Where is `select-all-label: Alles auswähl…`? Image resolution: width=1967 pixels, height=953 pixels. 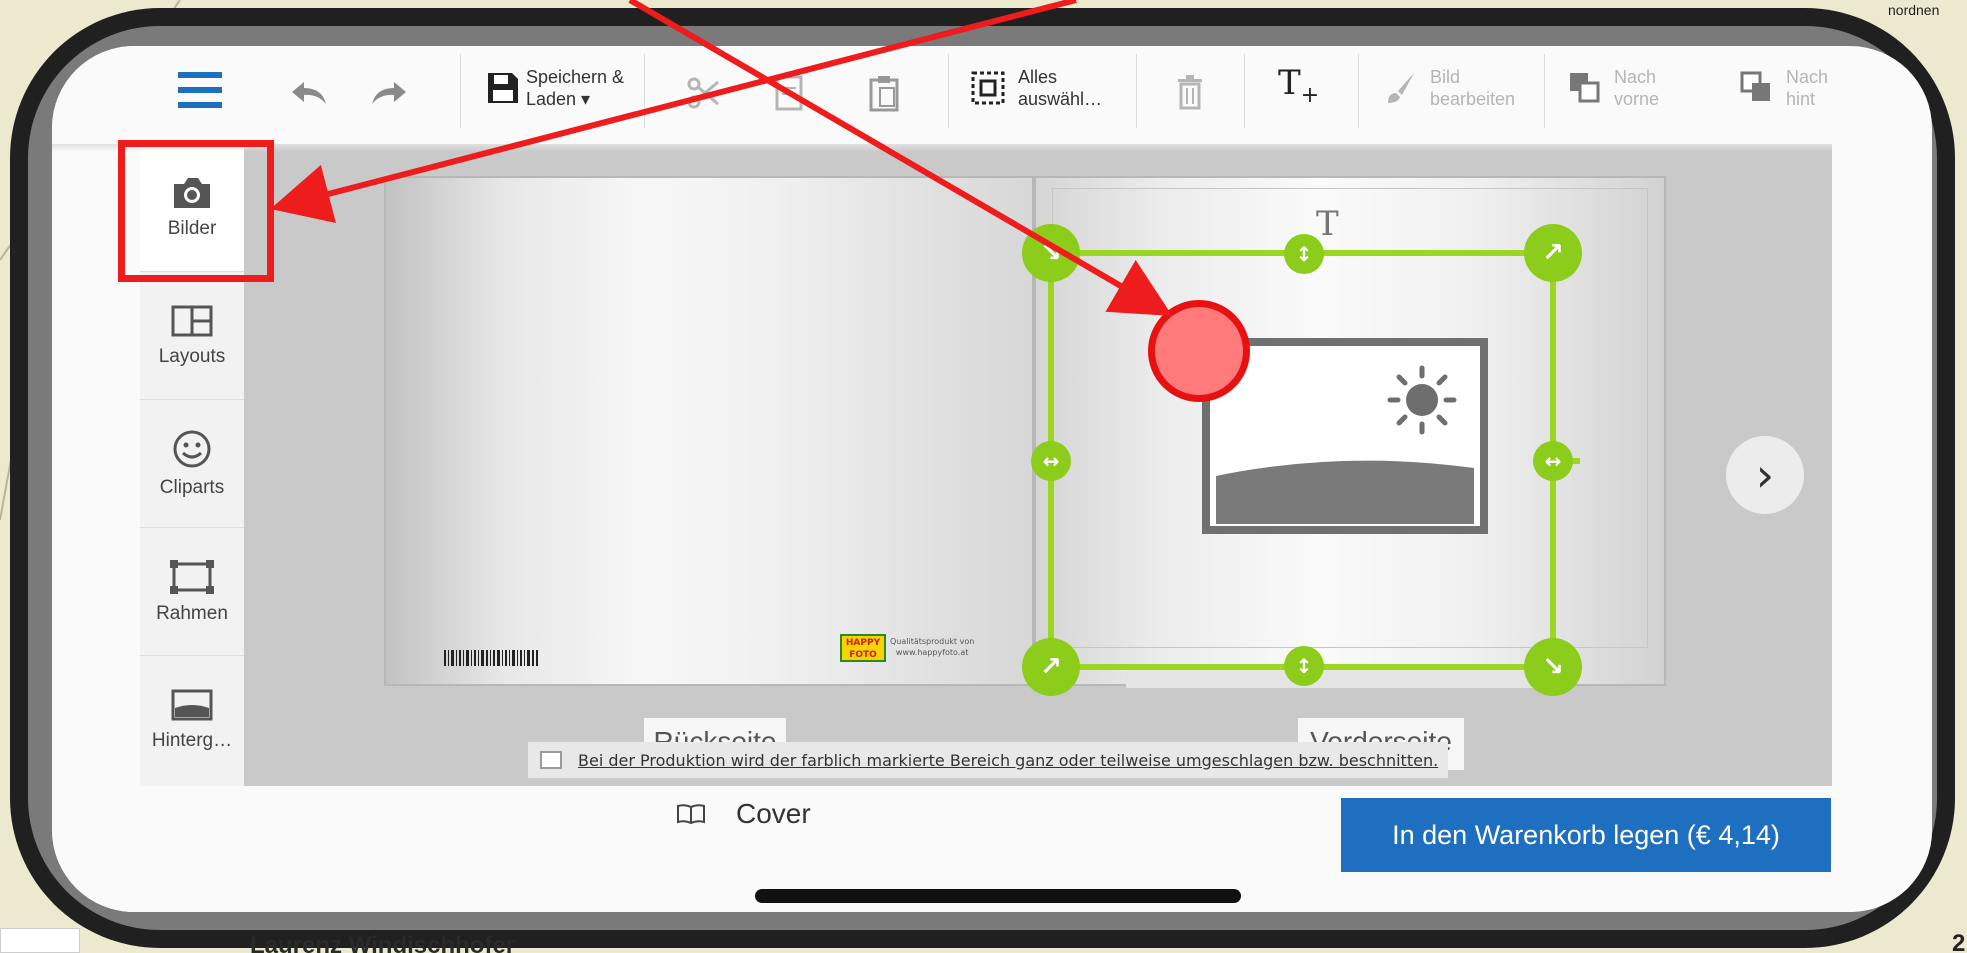 select-all-label: Alles auswähl… is located at coordinates (1060, 88).